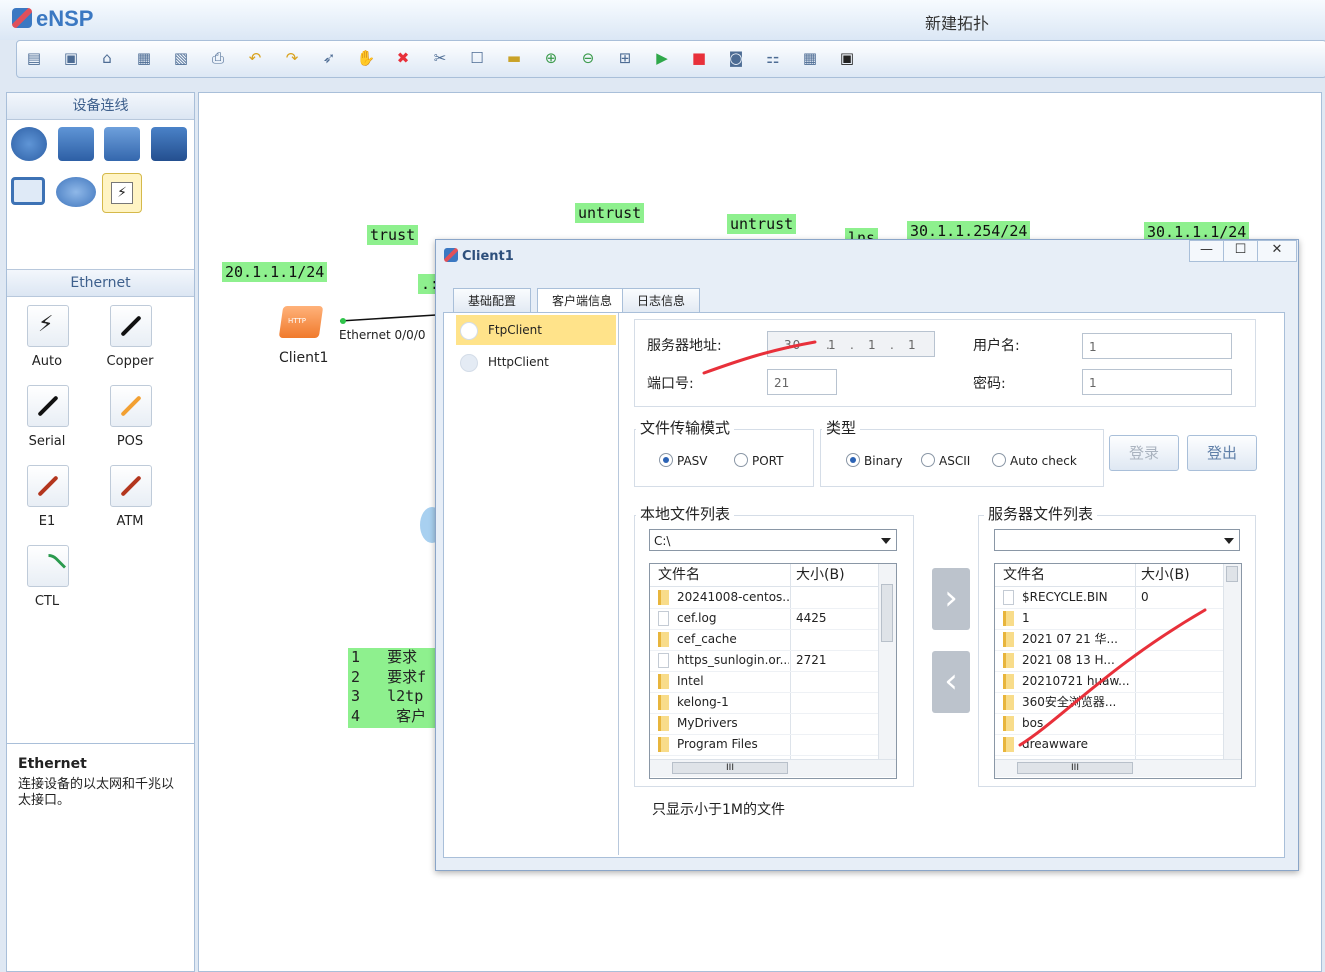 Image resolution: width=1325 pixels, height=972 pixels. What do you see at coordinates (989, 384) in the screenshot?
I see `password-label: 密码:` at bounding box center [989, 384].